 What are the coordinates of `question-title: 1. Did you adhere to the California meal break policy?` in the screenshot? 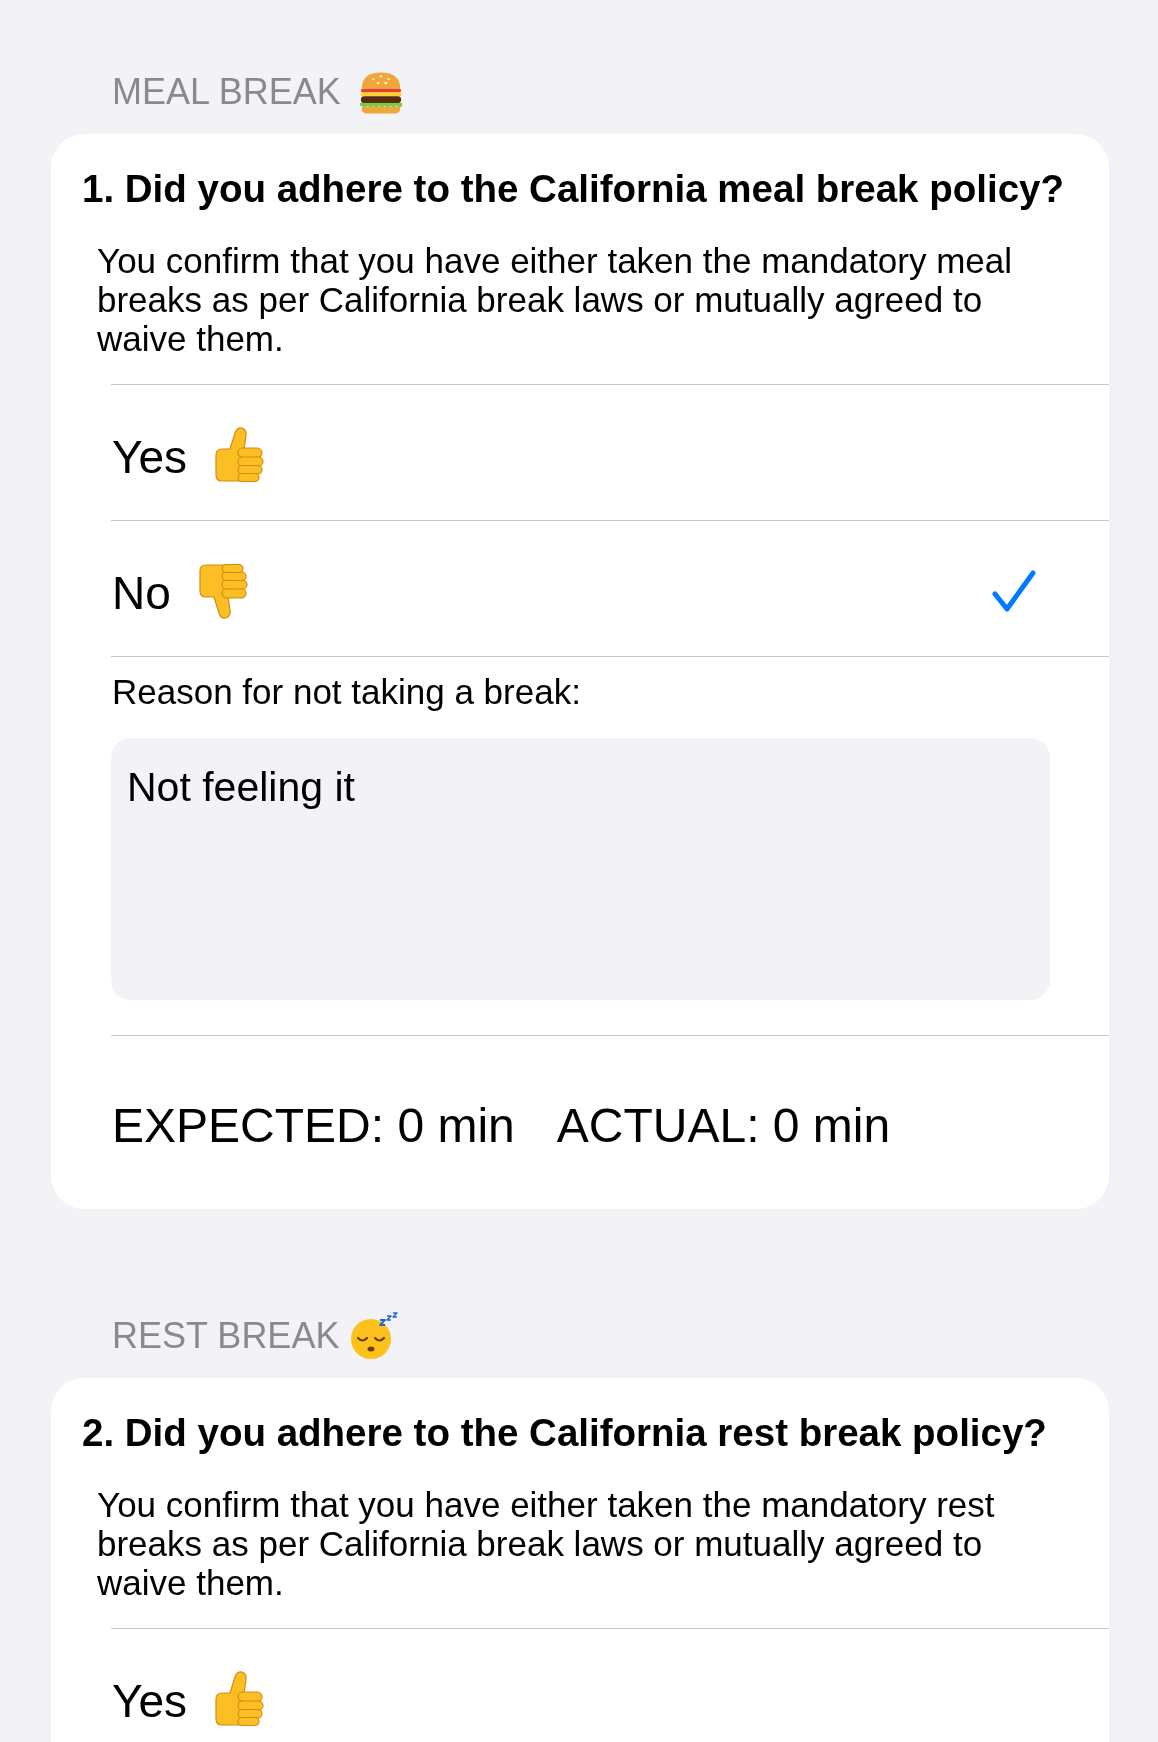 It's located at (573, 189).